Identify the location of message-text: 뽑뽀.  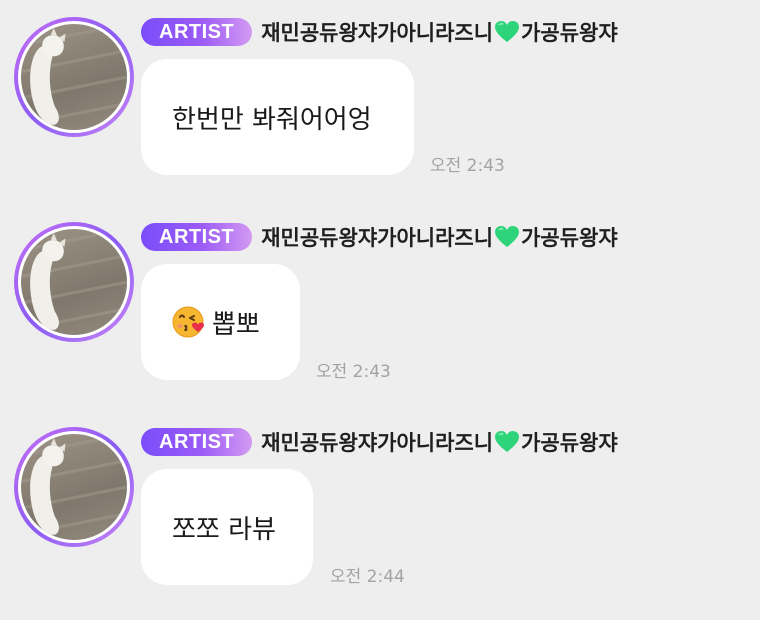
(236, 324).